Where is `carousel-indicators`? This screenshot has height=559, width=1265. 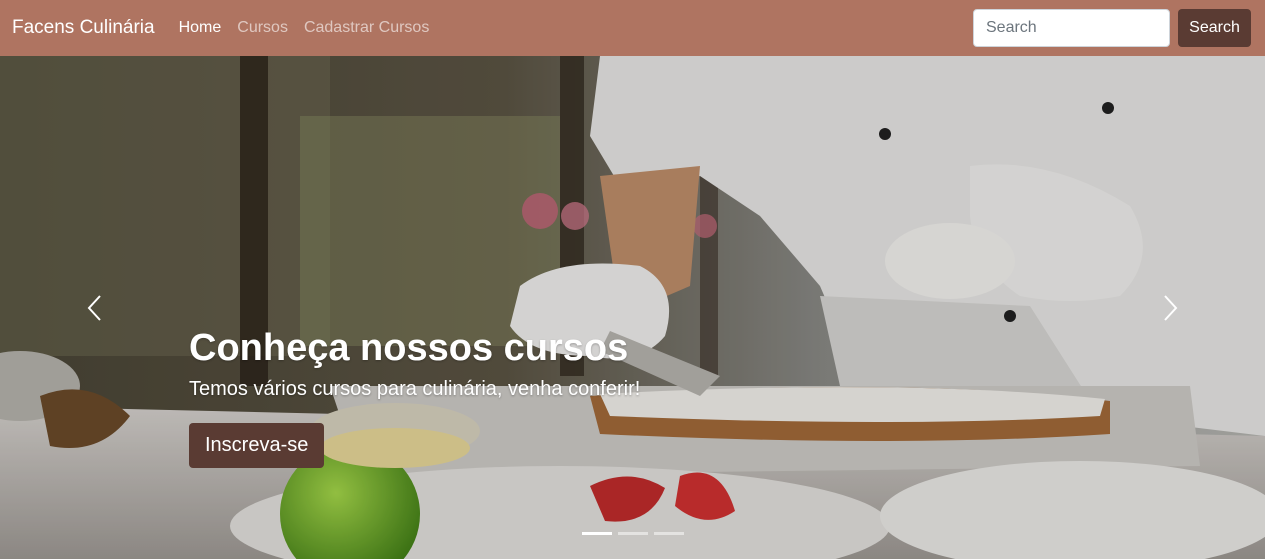
carousel-indicators is located at coordinates (632, 533).